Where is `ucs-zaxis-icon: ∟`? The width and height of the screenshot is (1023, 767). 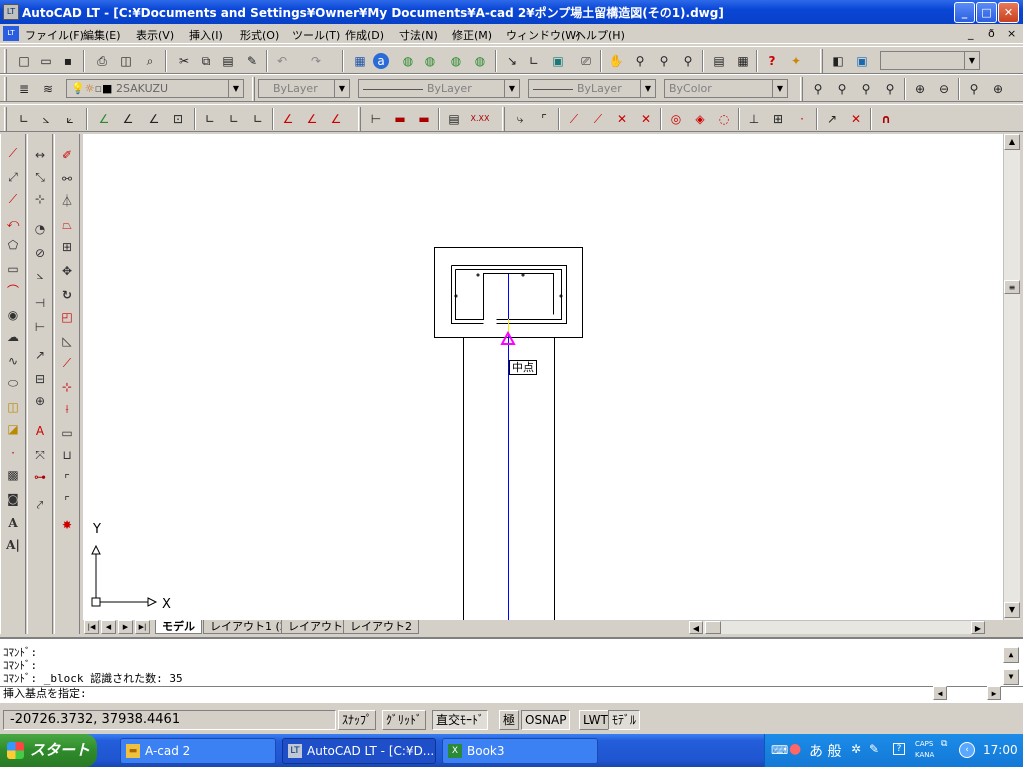 ucs-zaxis-icon: ∟ is located at coordinates (234, 119).